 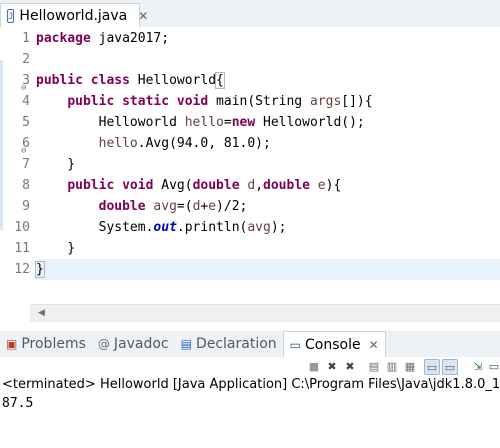 What do you see at coordinates (1, 145) in the screenshot?
I see `scope-marker` at bounding box center [1, 145].